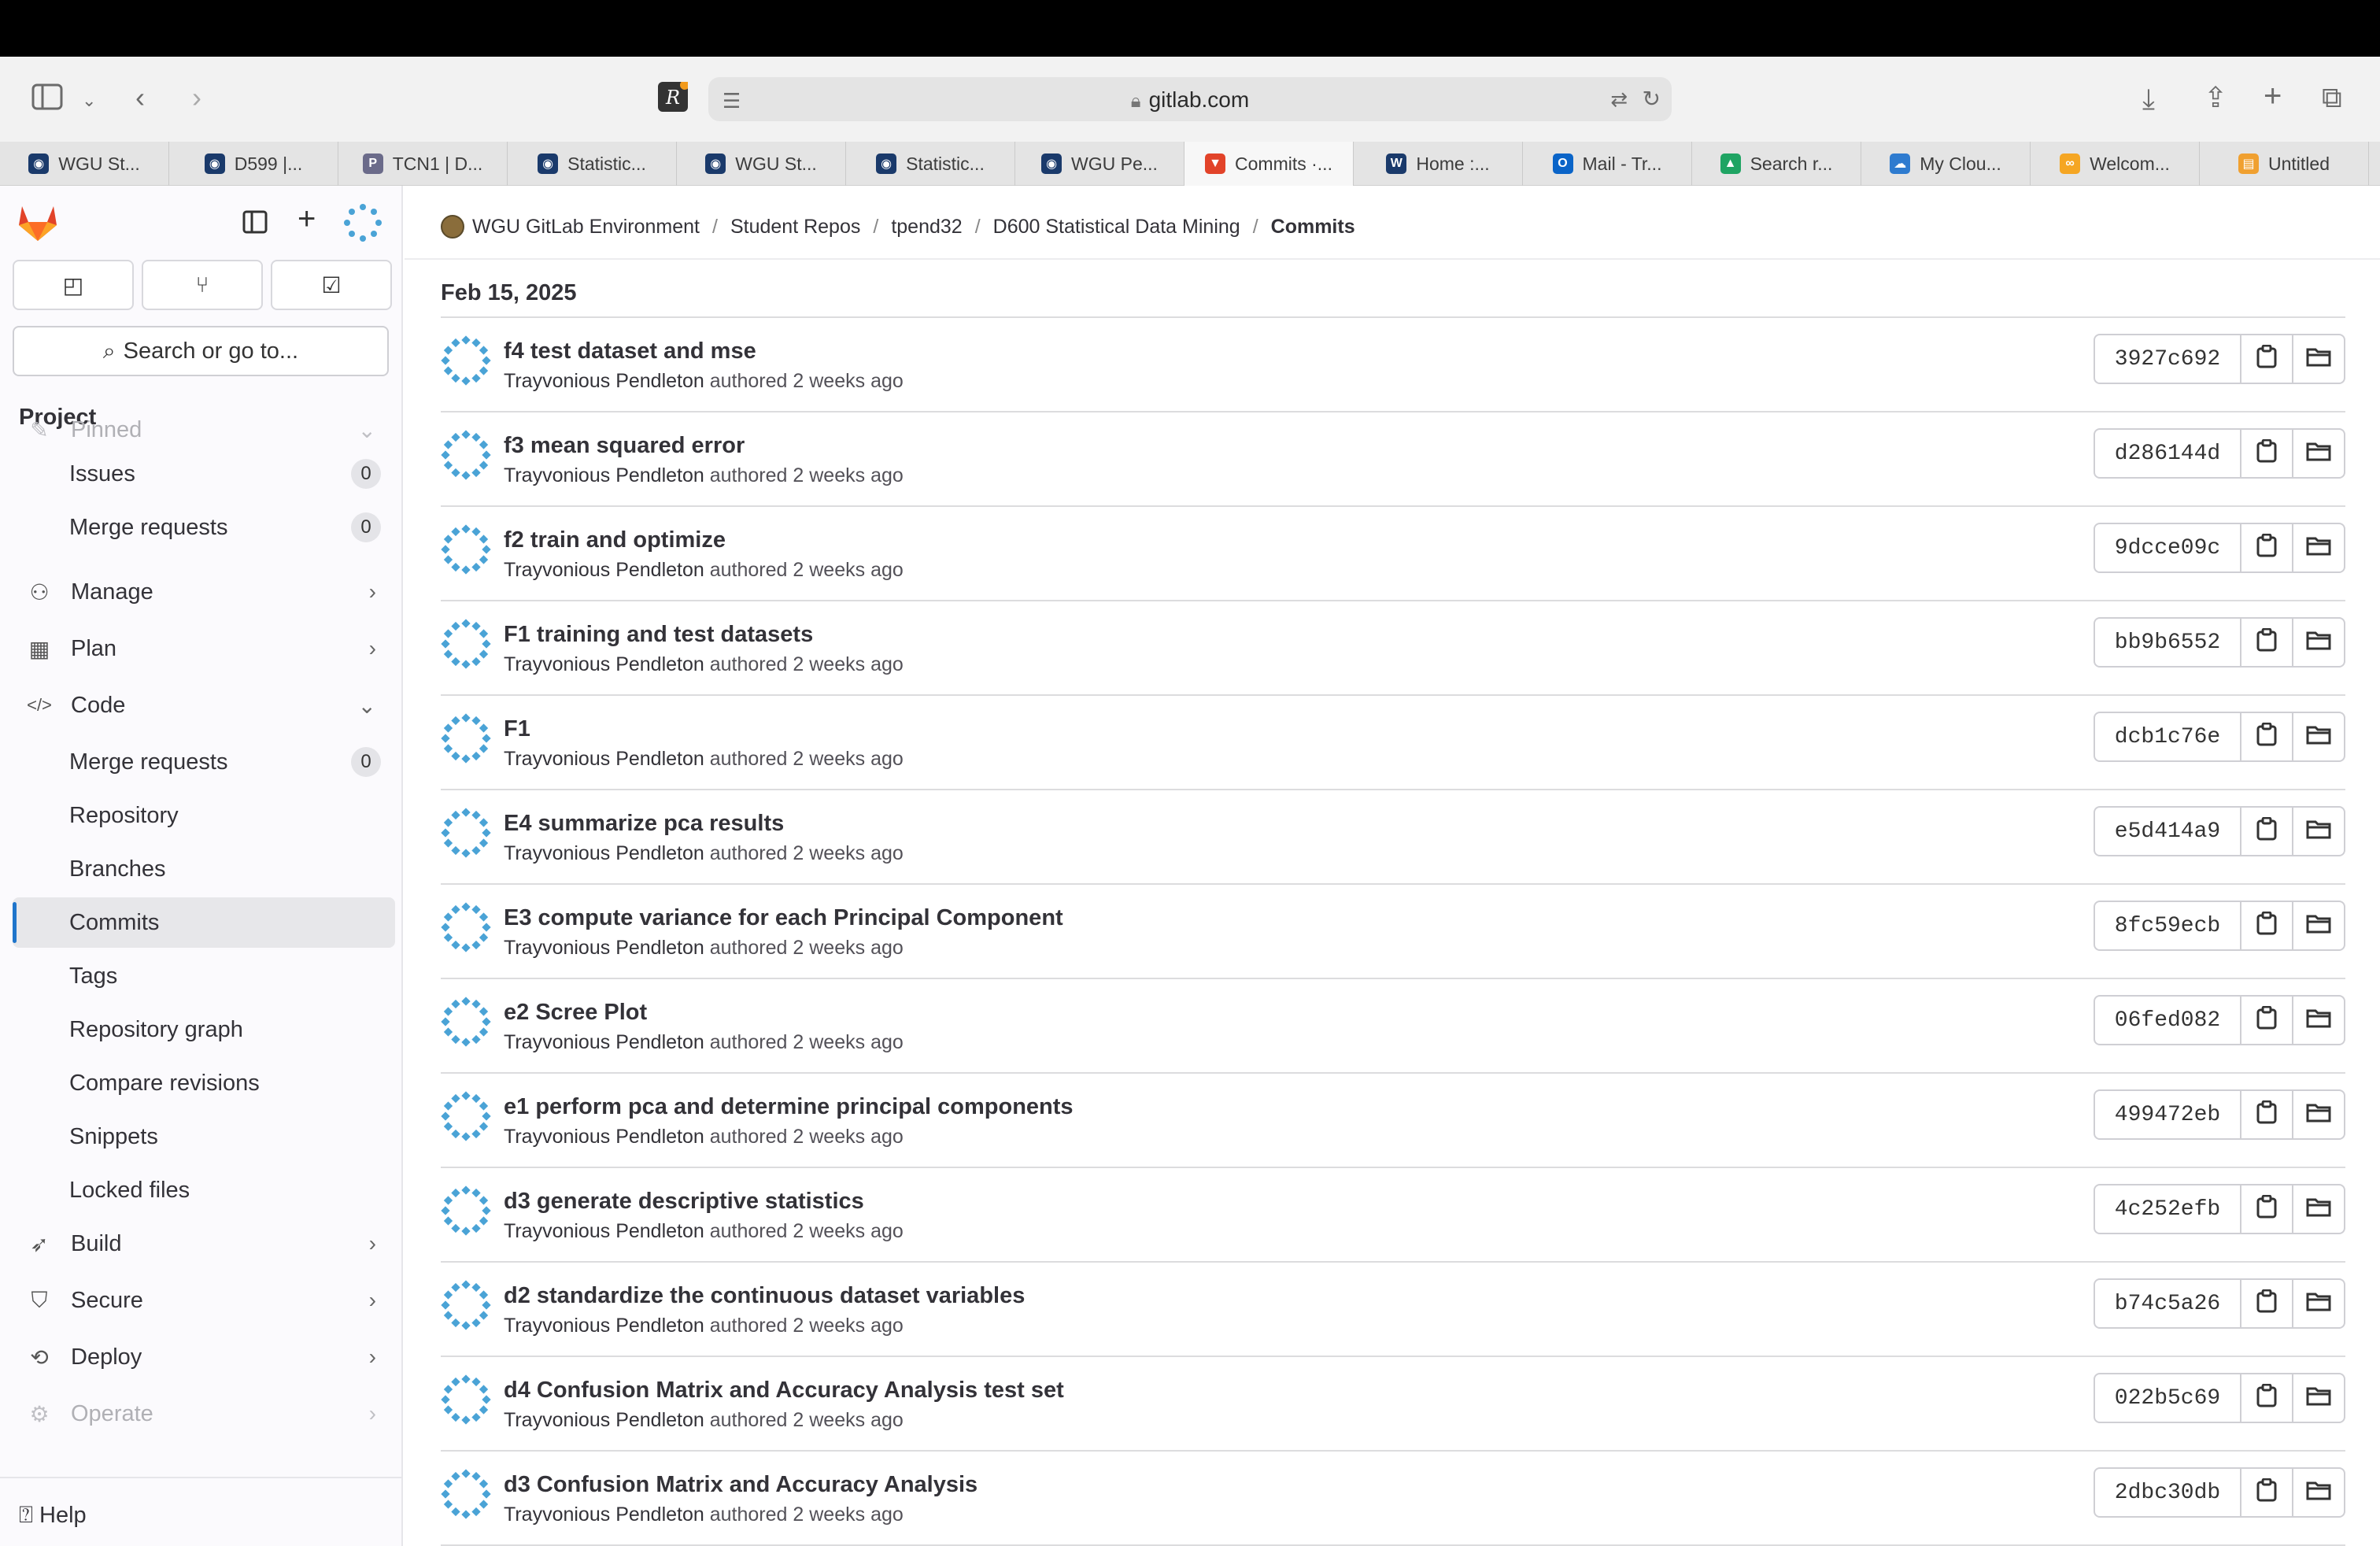 The width and height of the screenshot is (2380, 1546). Describe the element at coordinates (2148, 99) in the screenshot. I see `download-icon: ⤓` at that location.